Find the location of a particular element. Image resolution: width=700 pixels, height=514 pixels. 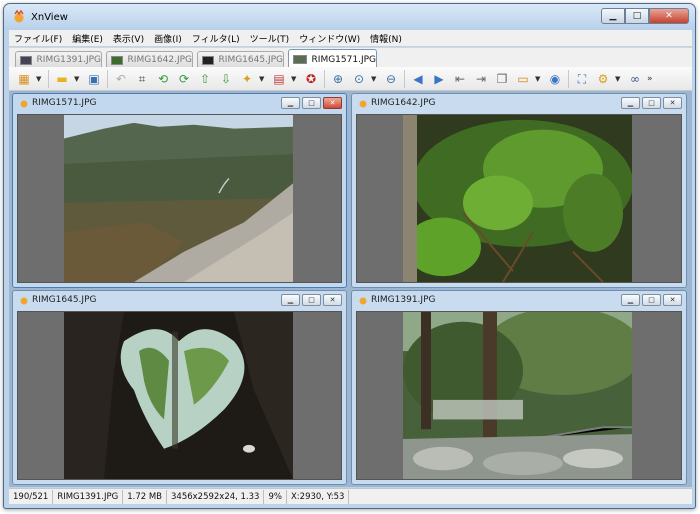

menu-file: ファイル(F) is located at coordinates (38, 38).